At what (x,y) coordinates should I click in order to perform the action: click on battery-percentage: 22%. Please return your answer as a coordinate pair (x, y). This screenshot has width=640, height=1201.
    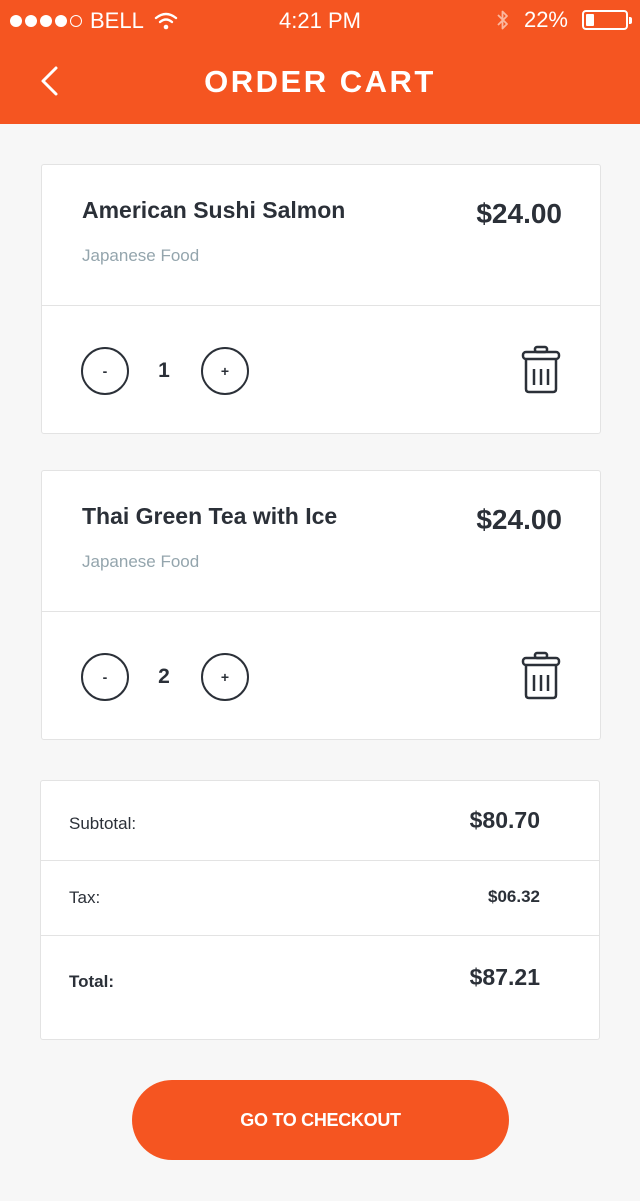
    Looking at the image, I should click on (545, 19).